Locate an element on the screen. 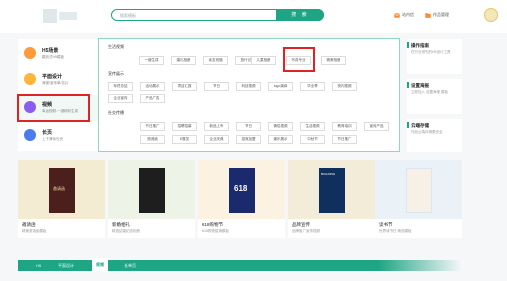 The image size is (507, 281). tag-link: 婚礼相册 is located at coordinates (183, 60).